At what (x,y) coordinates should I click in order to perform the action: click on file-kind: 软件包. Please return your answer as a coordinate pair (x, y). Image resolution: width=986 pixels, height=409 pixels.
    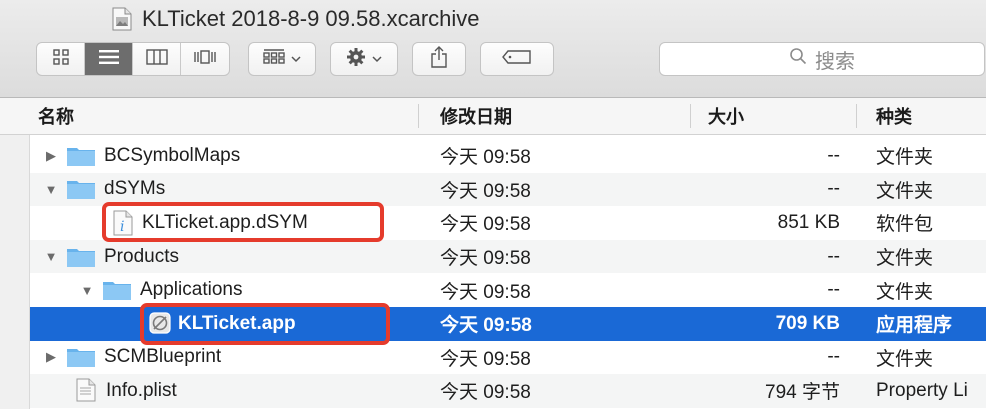
    Looking at the image, I should click on (905, 225).